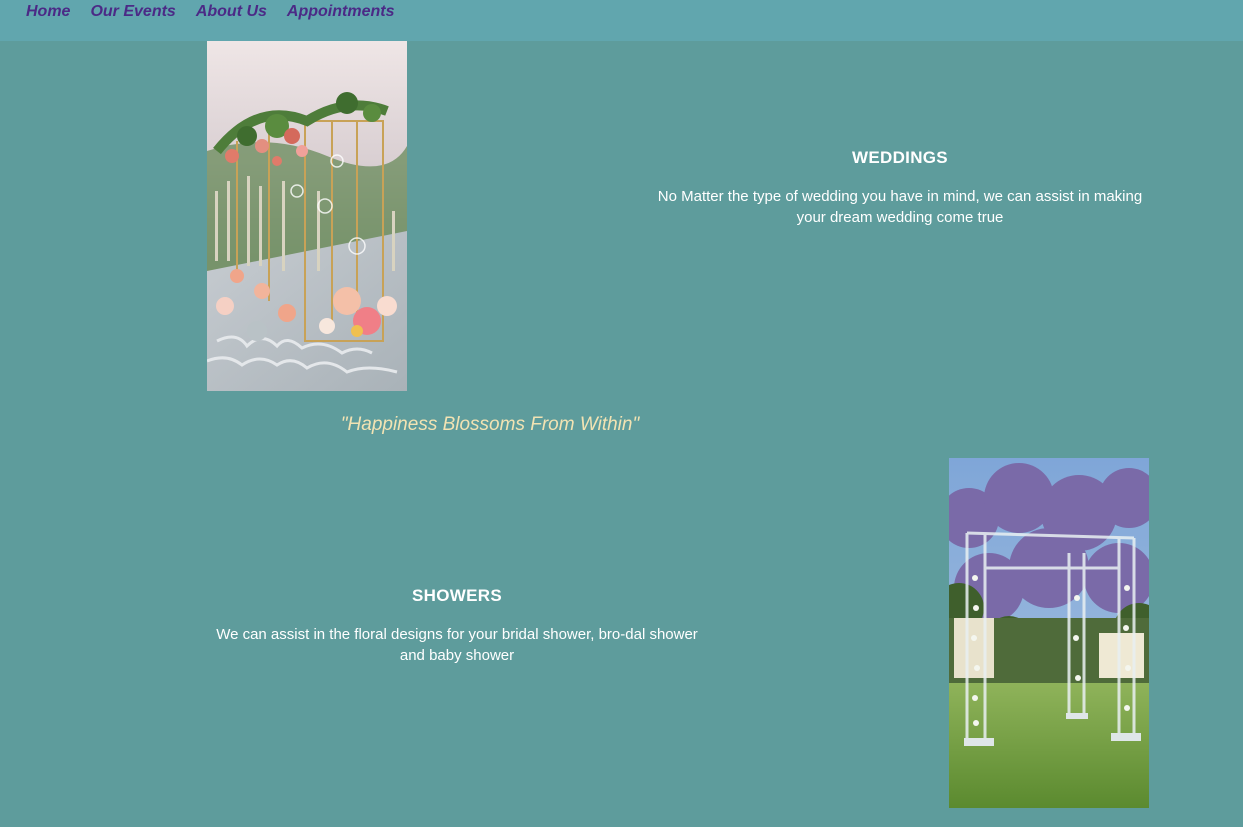 The width and height of the screenshot is (1243, 827). I want to click on weddings-title: WEDDINGS, so click(900, 157).